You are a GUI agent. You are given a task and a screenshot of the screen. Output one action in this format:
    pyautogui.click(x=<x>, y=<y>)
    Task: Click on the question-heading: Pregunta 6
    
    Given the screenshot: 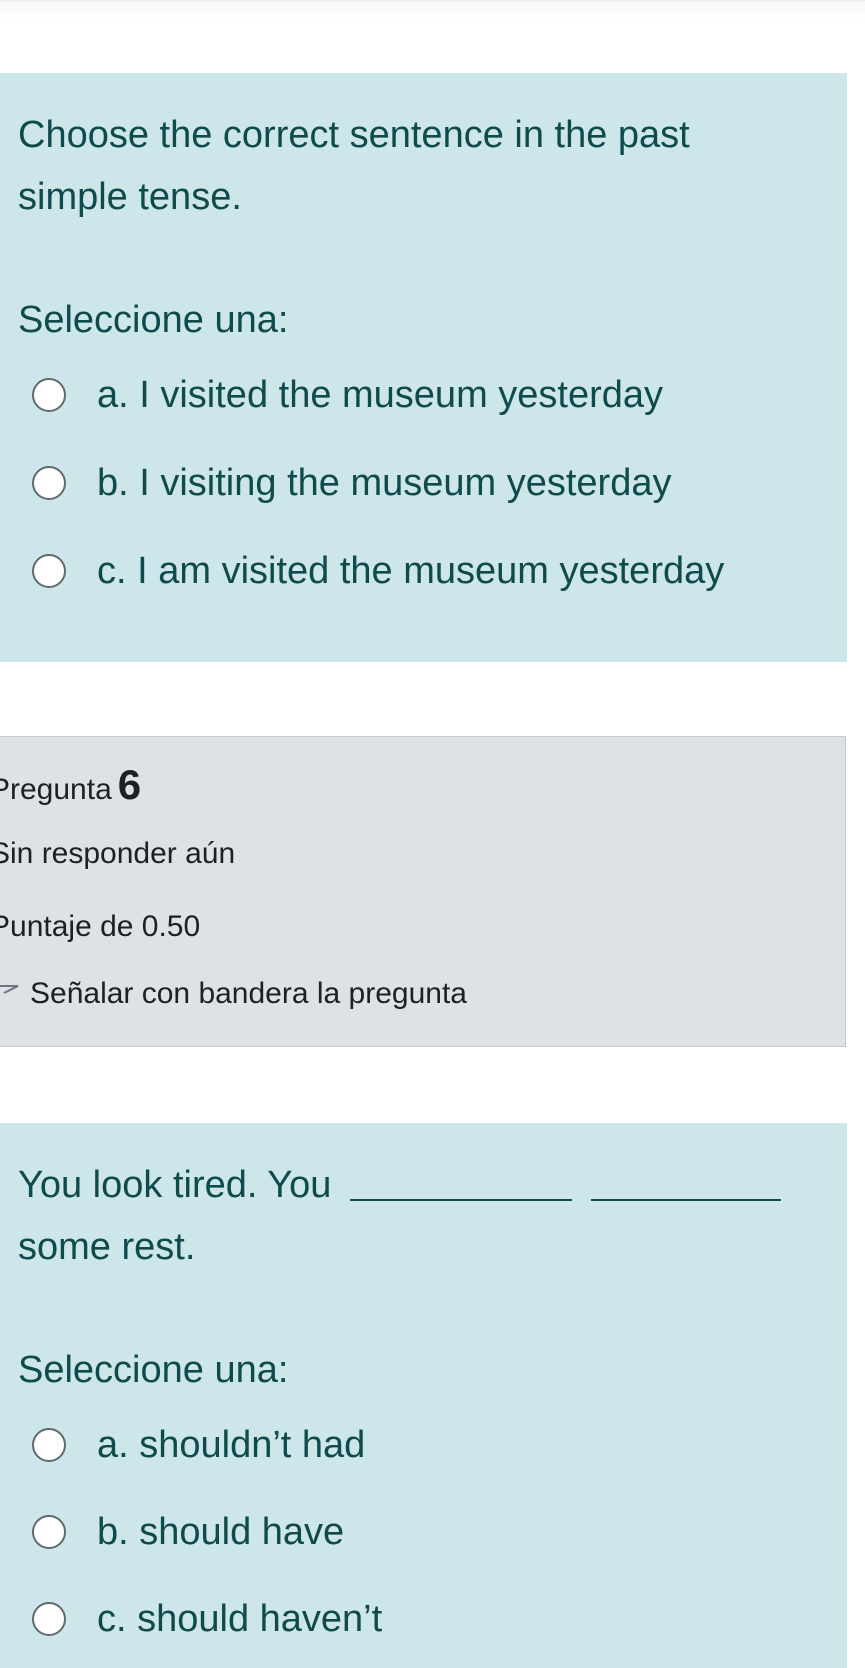 What is the action you would take?
    pyautogui.click(x=70, y=785)
    